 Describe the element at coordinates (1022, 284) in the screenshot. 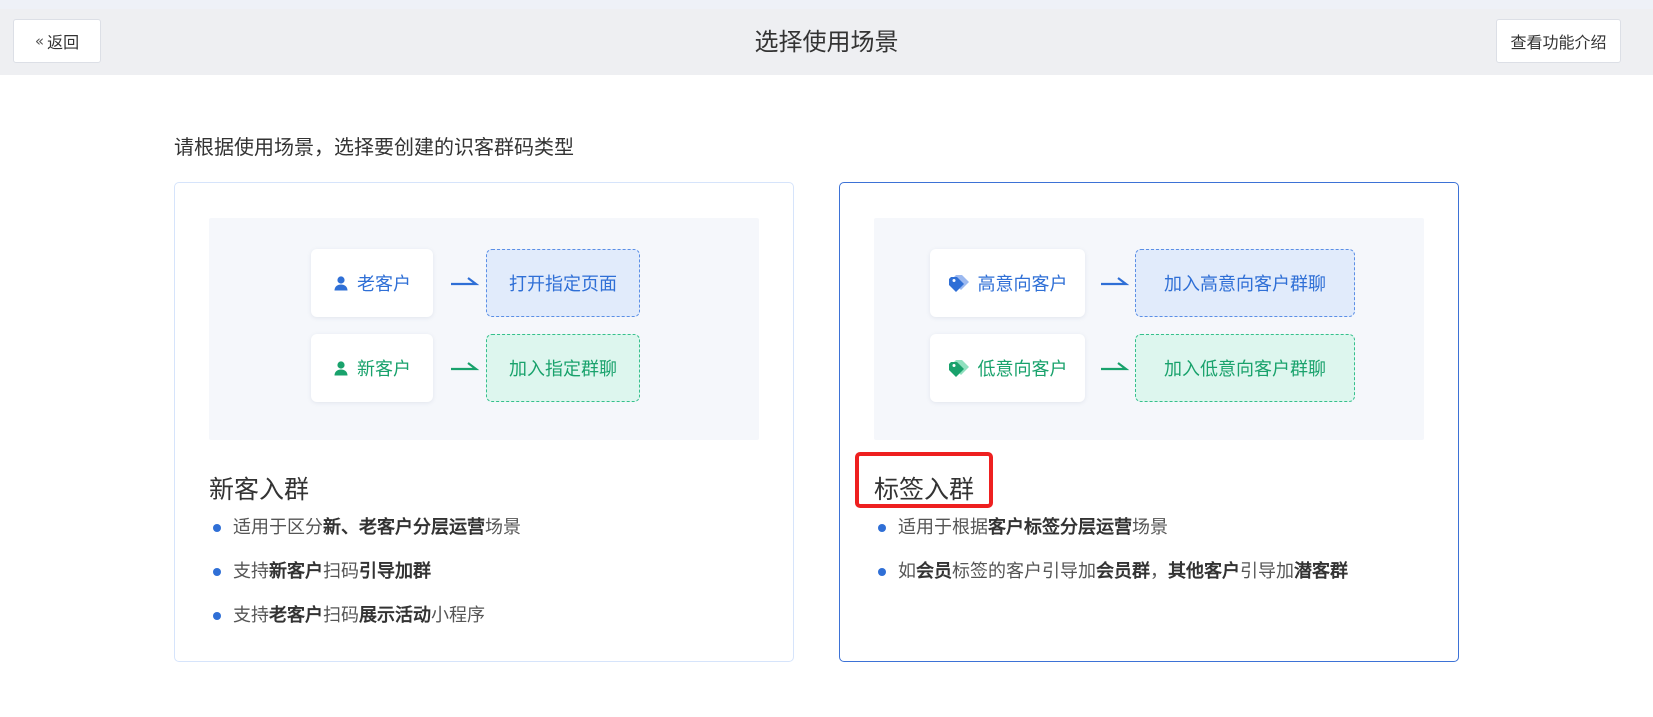

I see `source-label: 高意向客户` at that location.